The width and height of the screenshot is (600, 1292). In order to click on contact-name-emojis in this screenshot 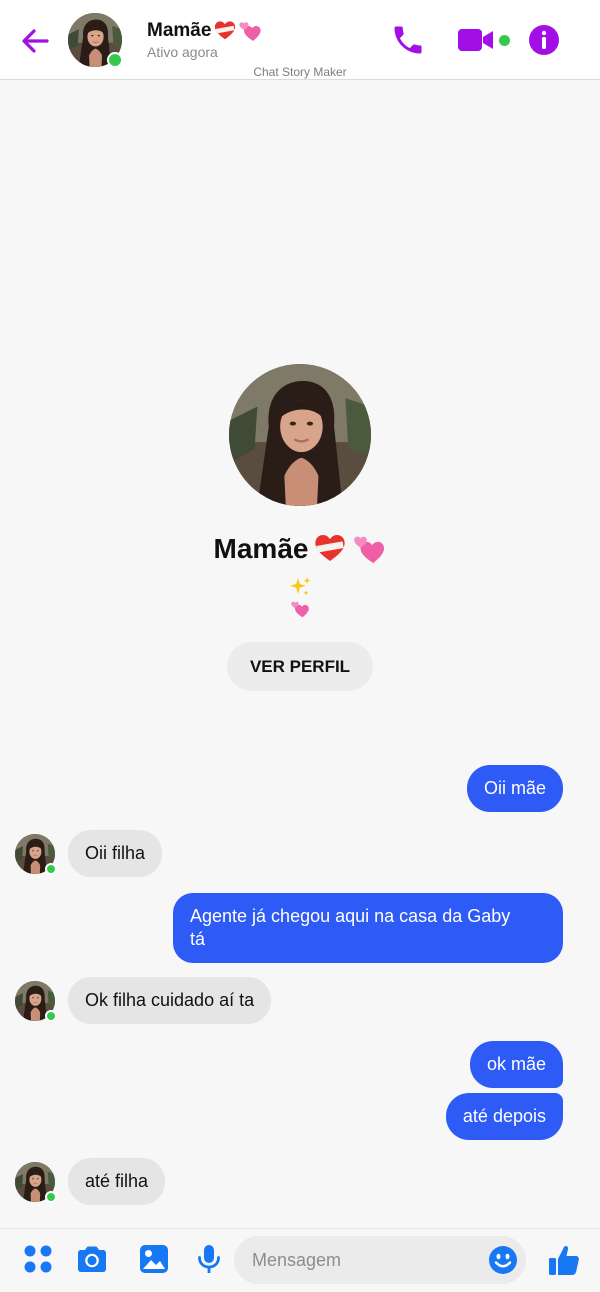, I will do `click(238, 31)`.